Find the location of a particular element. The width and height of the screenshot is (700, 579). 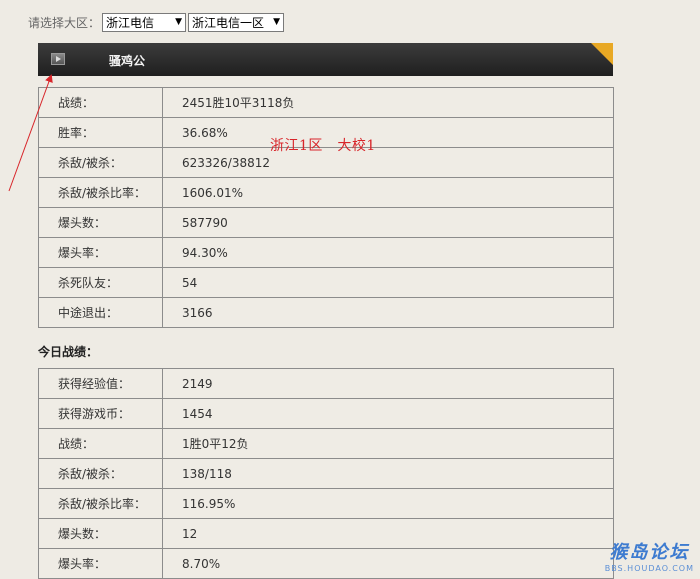

watermark-logo-text: 猴岛论坛 is located at coordinates (649, 552).